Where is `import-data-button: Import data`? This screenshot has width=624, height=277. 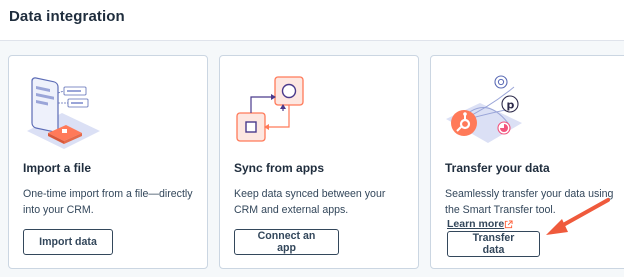
import-data-button: Import data is located at coordinates (68, 242).